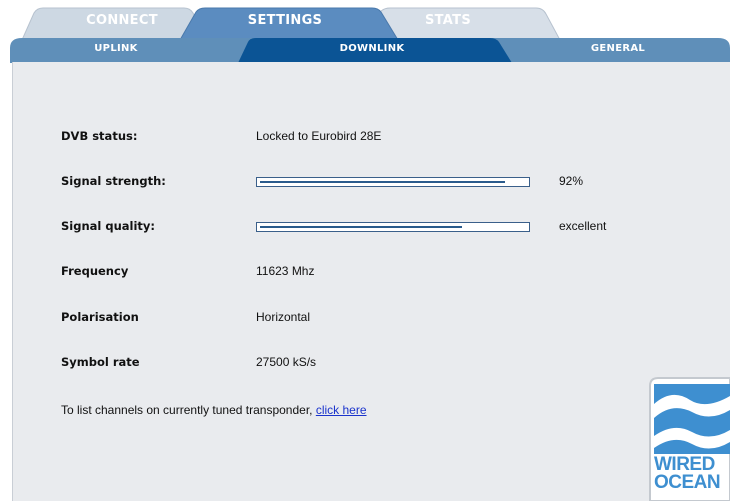  I want to click on logo-wordmark-line2: OCEAN, so click(687, 482).